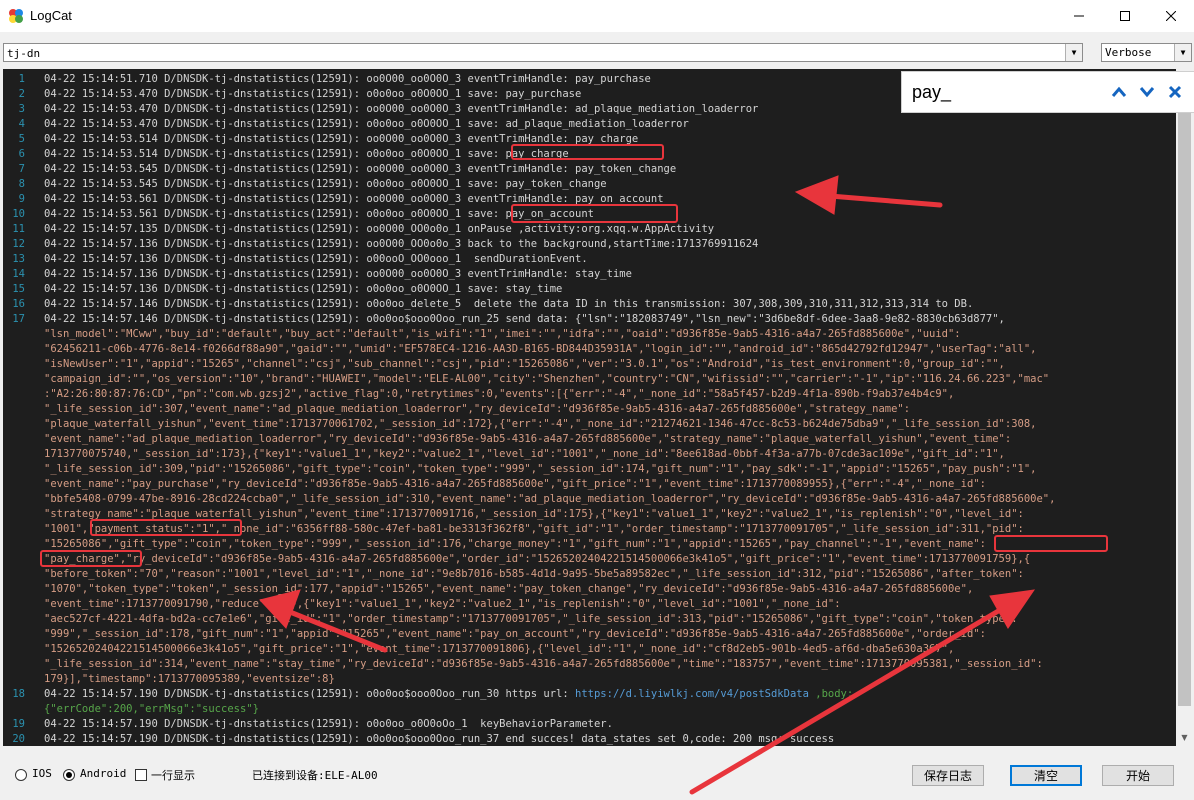  Describe the element at coordinates (103, 773) in the screenshot. I see `android-label: Android` at that location.